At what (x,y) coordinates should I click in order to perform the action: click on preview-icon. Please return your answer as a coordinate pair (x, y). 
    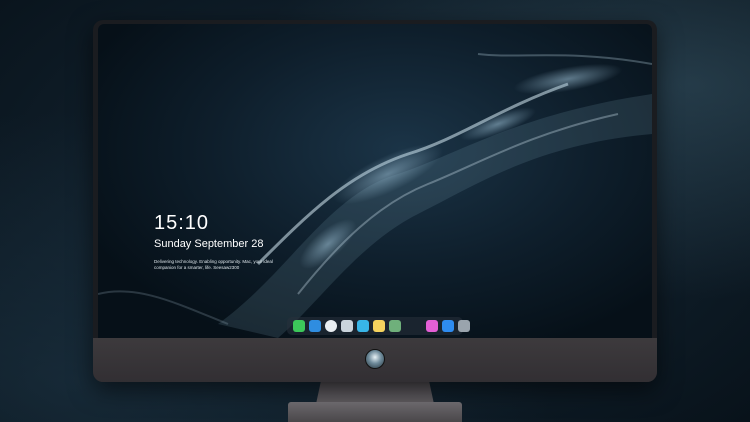
    Looking at the image, I should click on (347, 326).